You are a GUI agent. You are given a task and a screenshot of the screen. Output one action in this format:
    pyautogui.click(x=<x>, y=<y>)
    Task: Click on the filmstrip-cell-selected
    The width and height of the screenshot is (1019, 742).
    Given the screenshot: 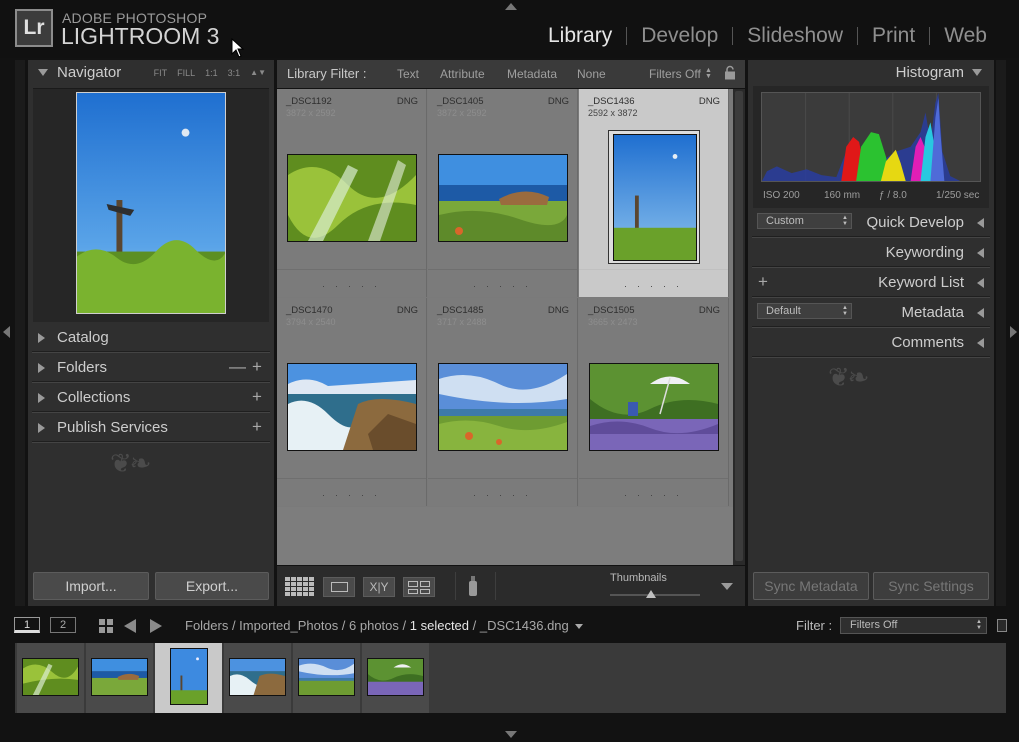 What is the action you would take?
    pyautogui.click(x=189, y=678)
    